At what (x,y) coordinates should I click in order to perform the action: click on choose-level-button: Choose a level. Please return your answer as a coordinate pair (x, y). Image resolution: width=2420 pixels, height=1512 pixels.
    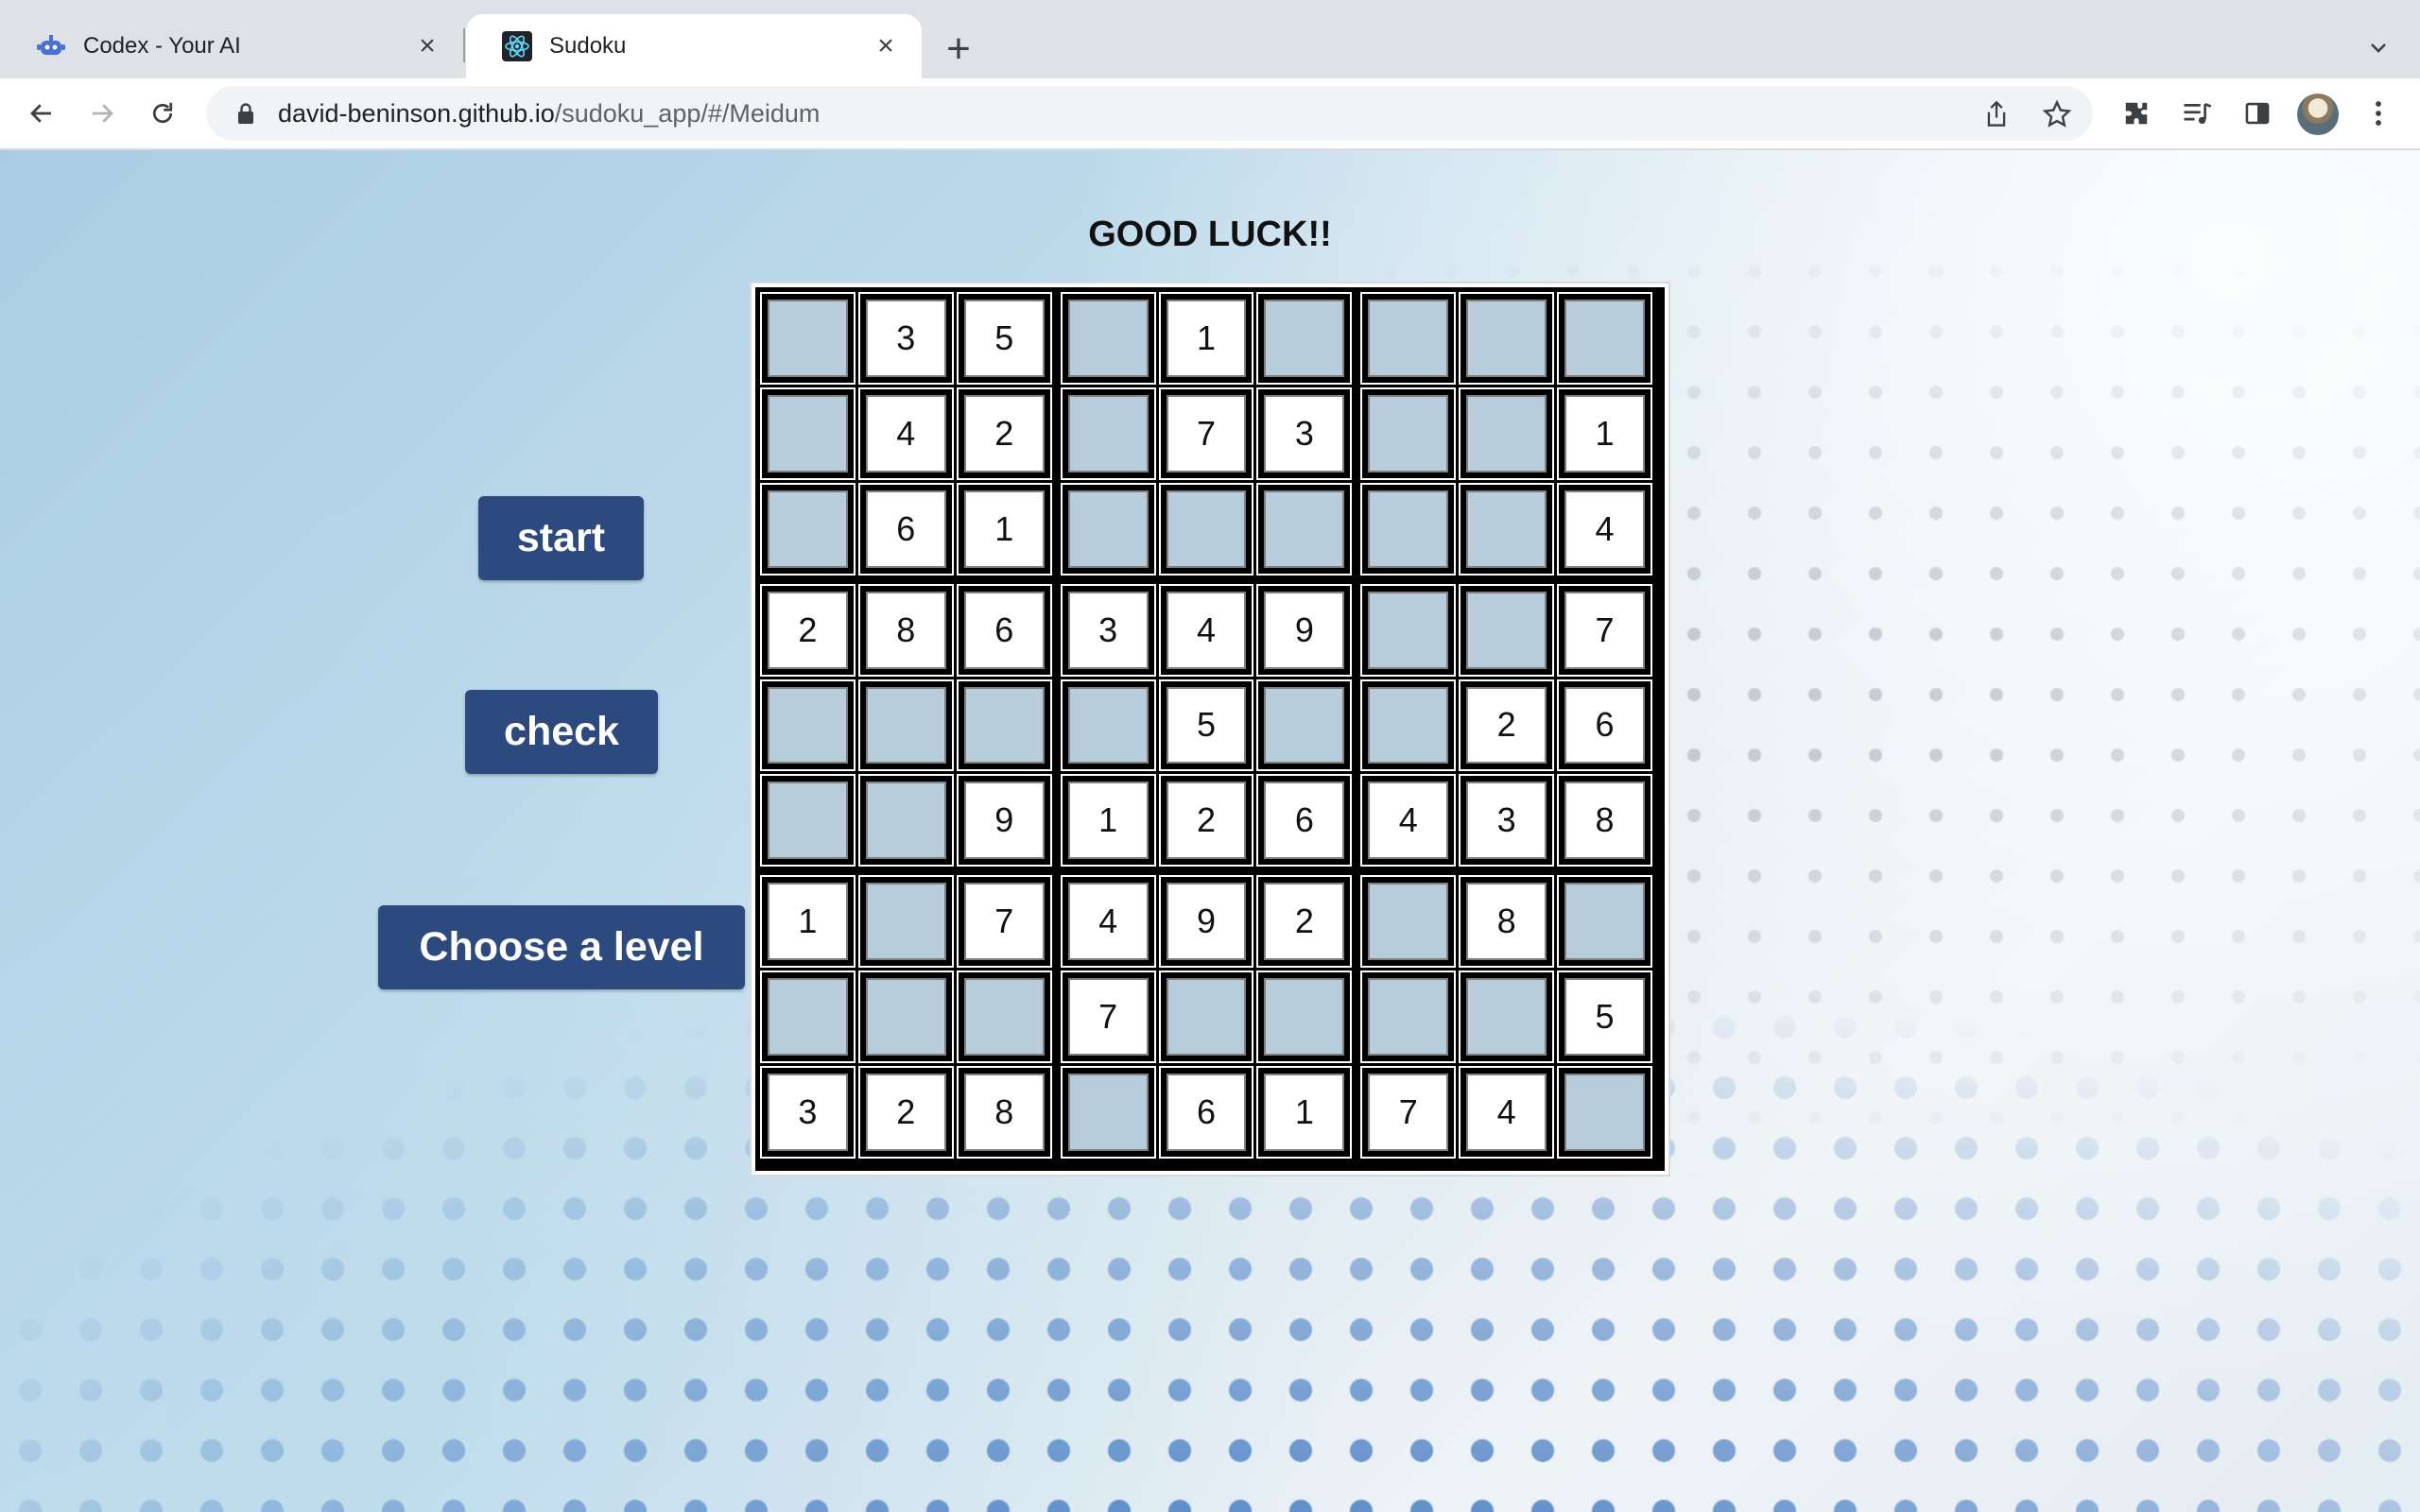
    Looking at the image, I should click on (561, 947).